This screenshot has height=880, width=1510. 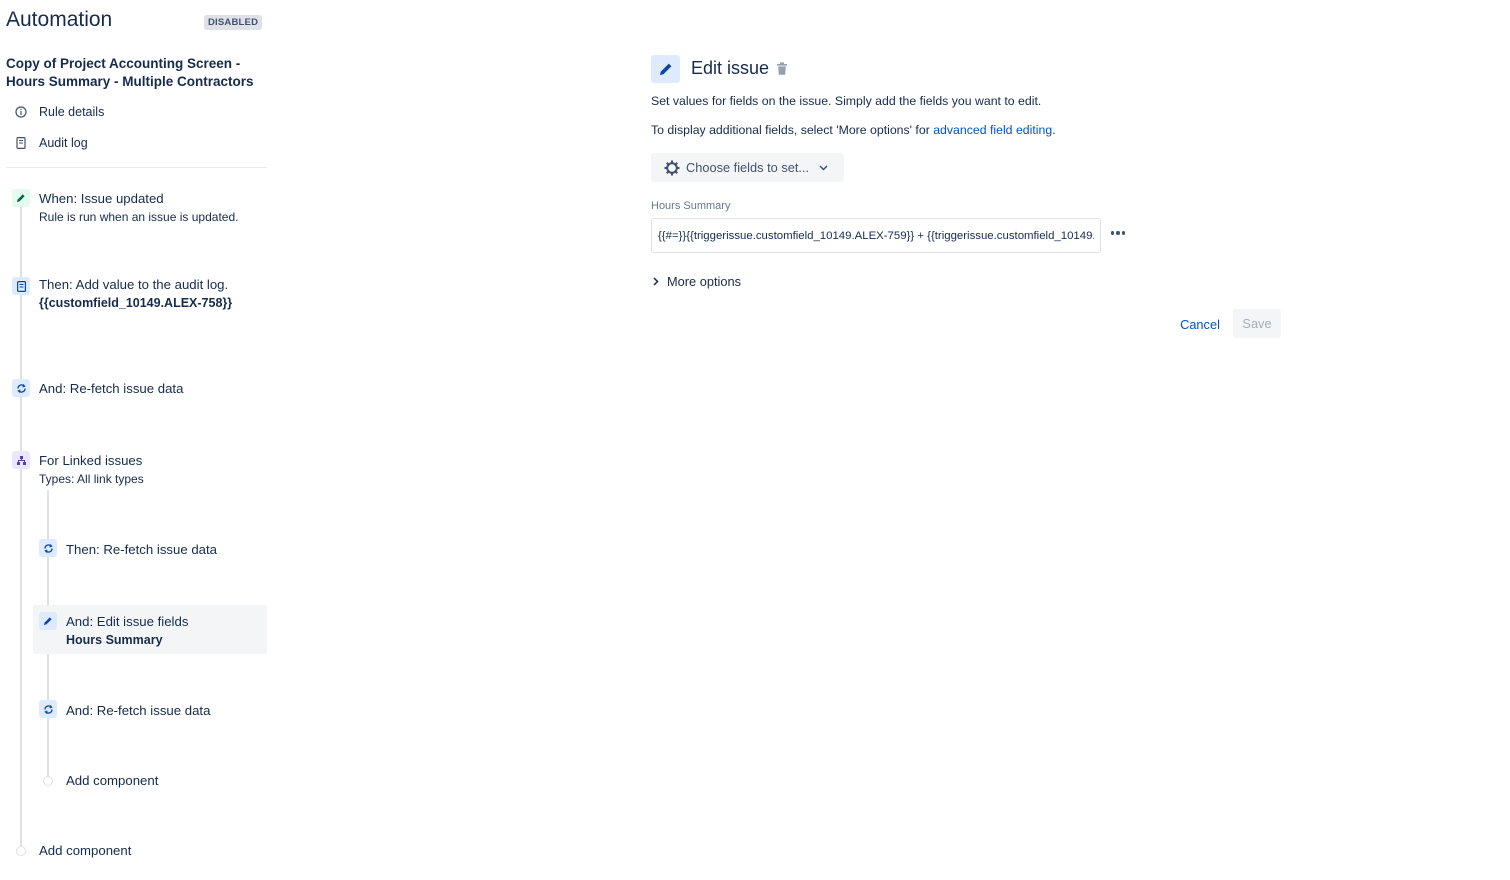 I want to click on main-flow-line, so click(x=21, y=526).